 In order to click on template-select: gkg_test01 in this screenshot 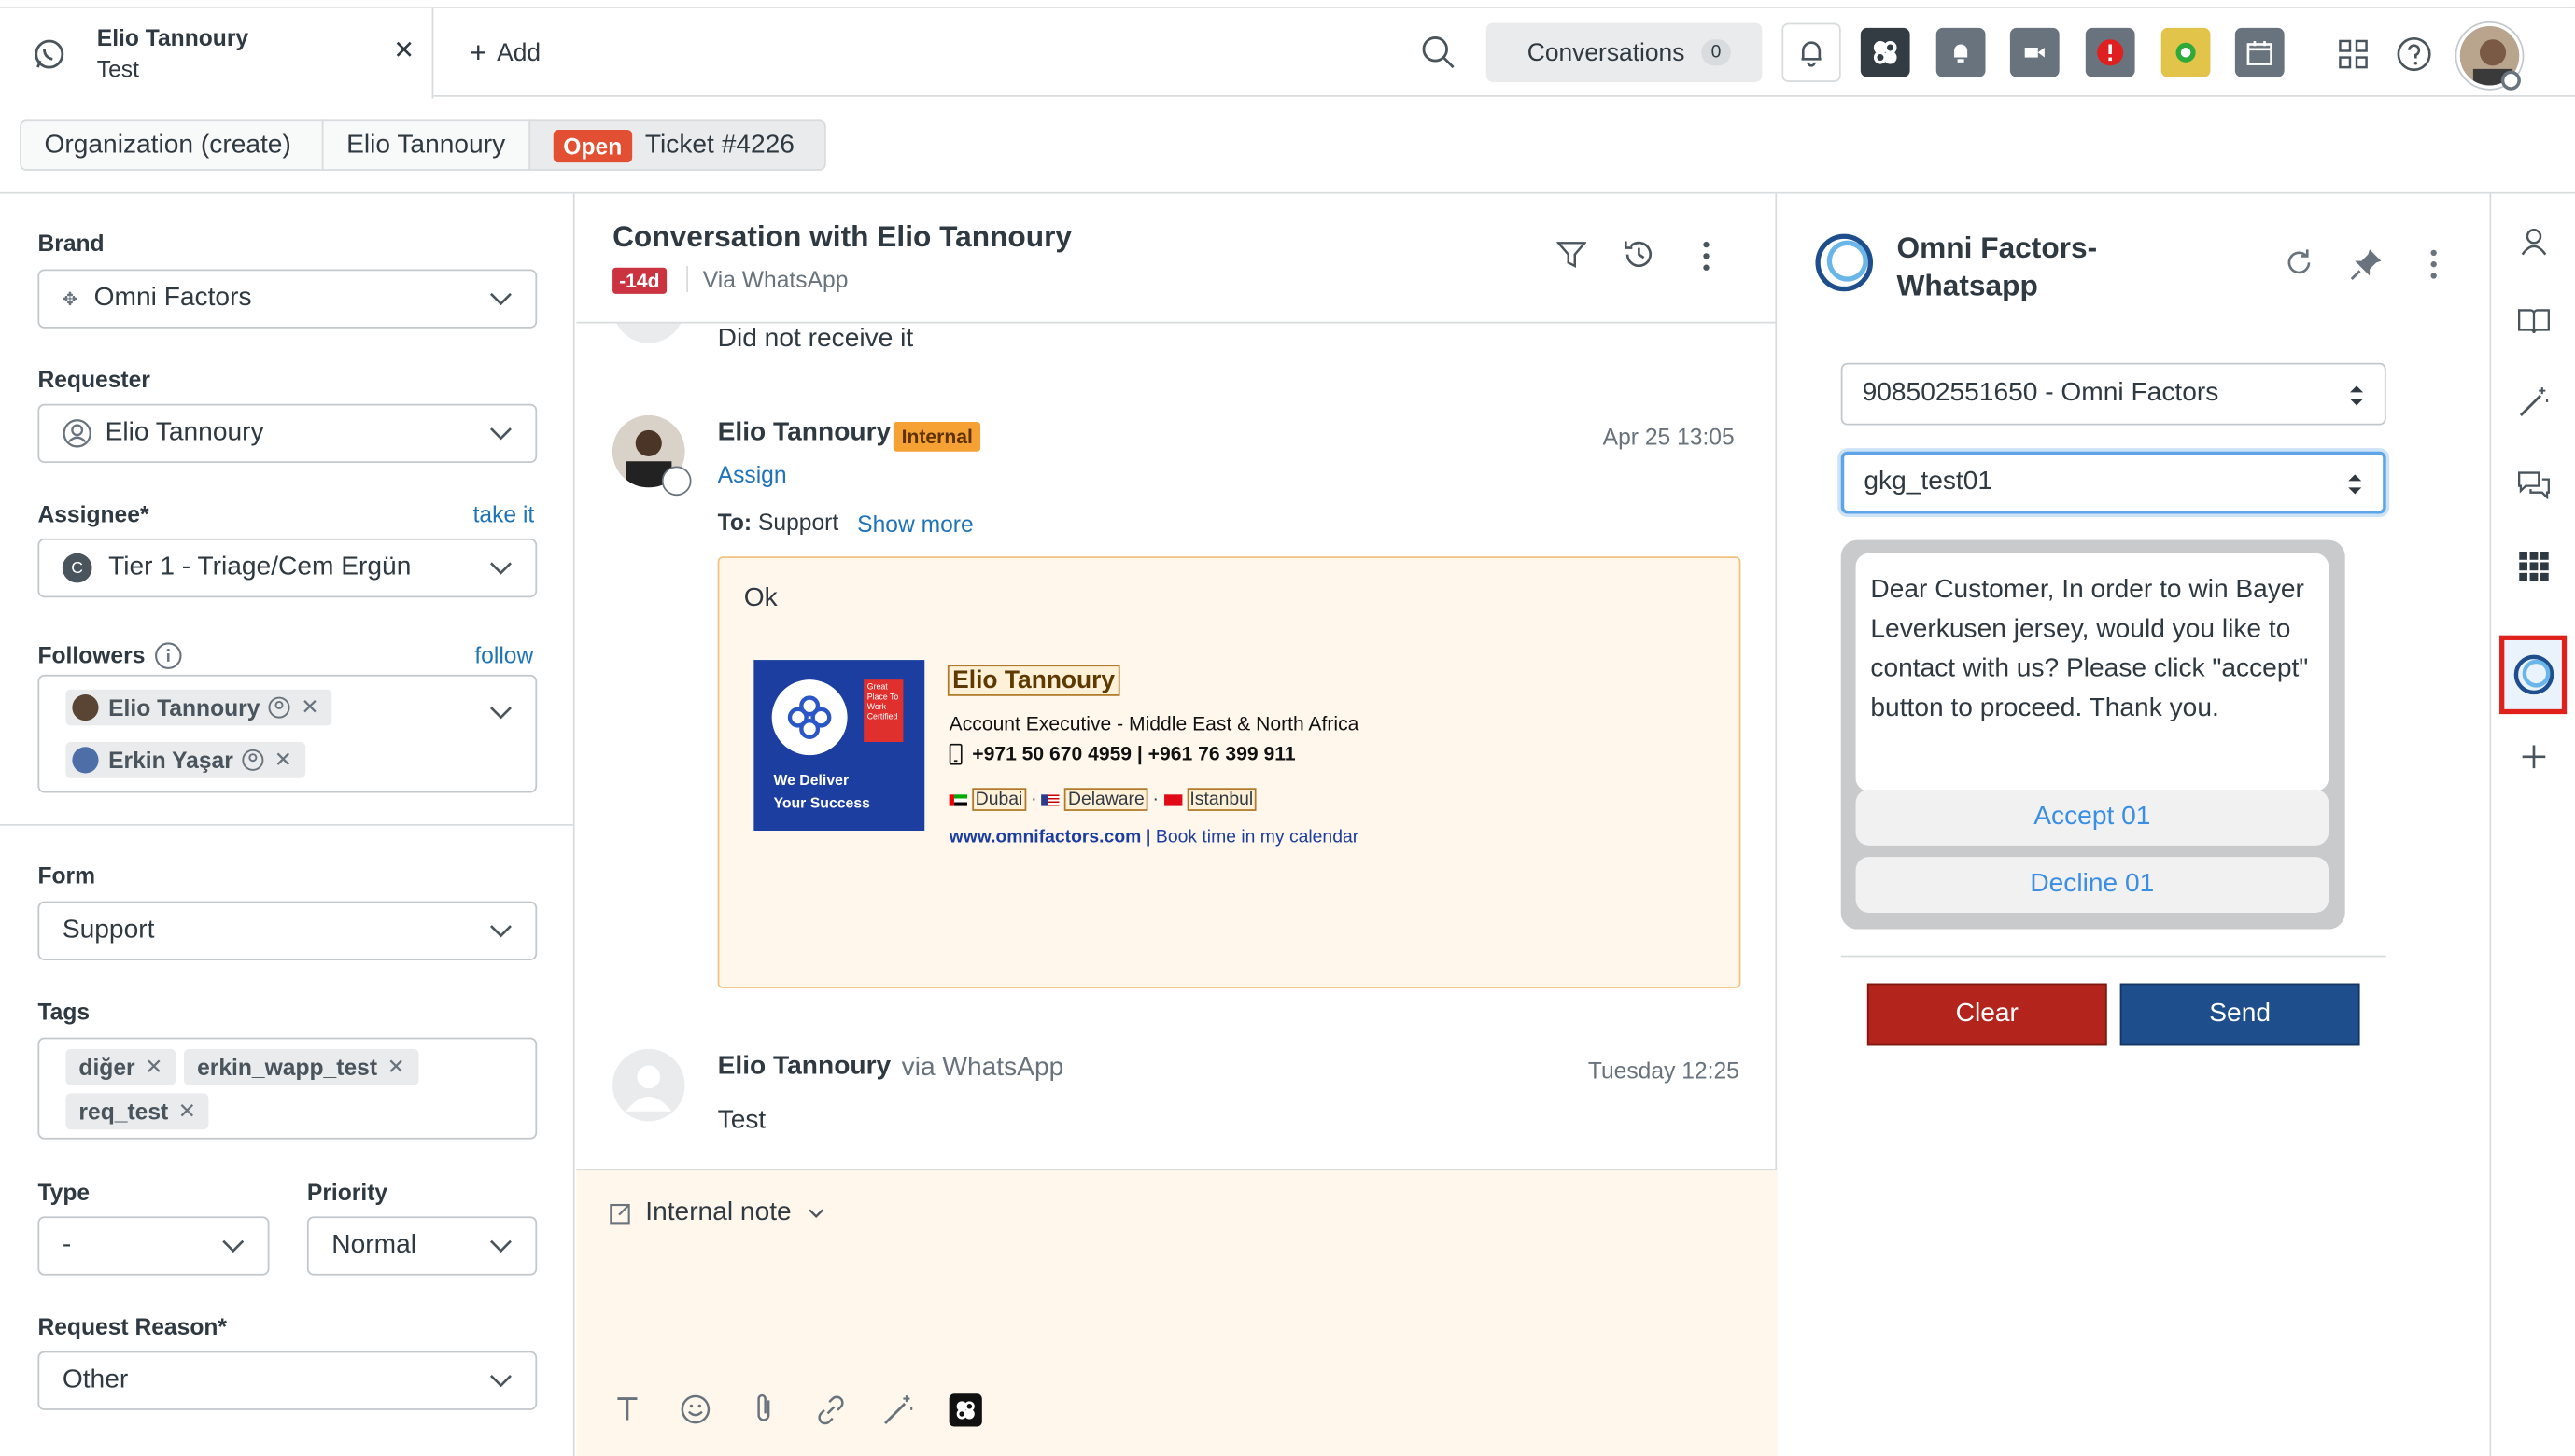, I will do `click(2113, 482)`.